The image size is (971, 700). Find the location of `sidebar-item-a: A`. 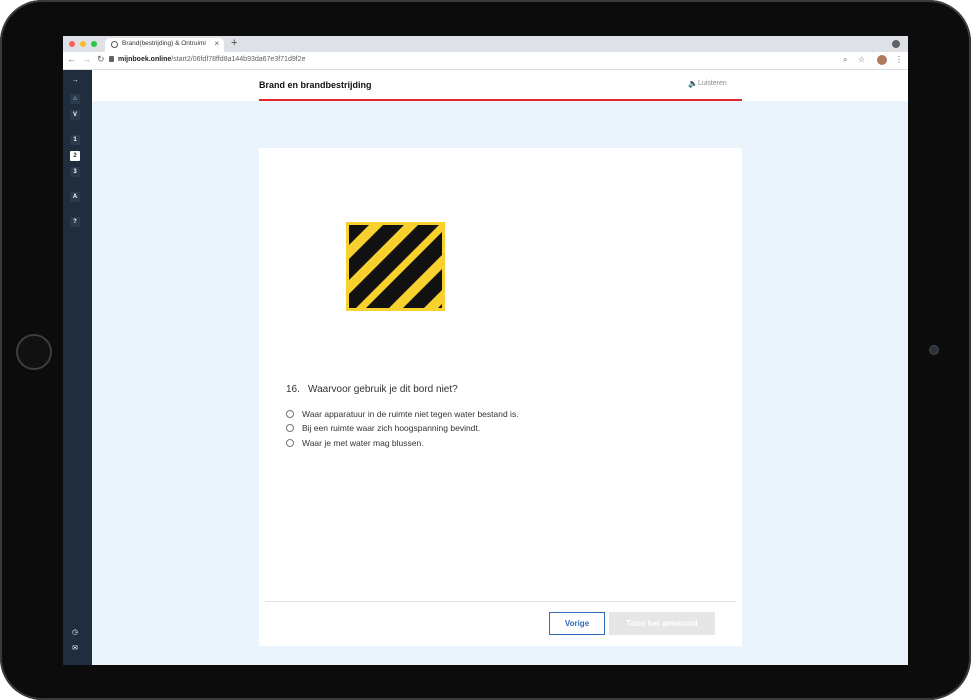

sidebar-item-a: A is located at coordinates (75, 197).